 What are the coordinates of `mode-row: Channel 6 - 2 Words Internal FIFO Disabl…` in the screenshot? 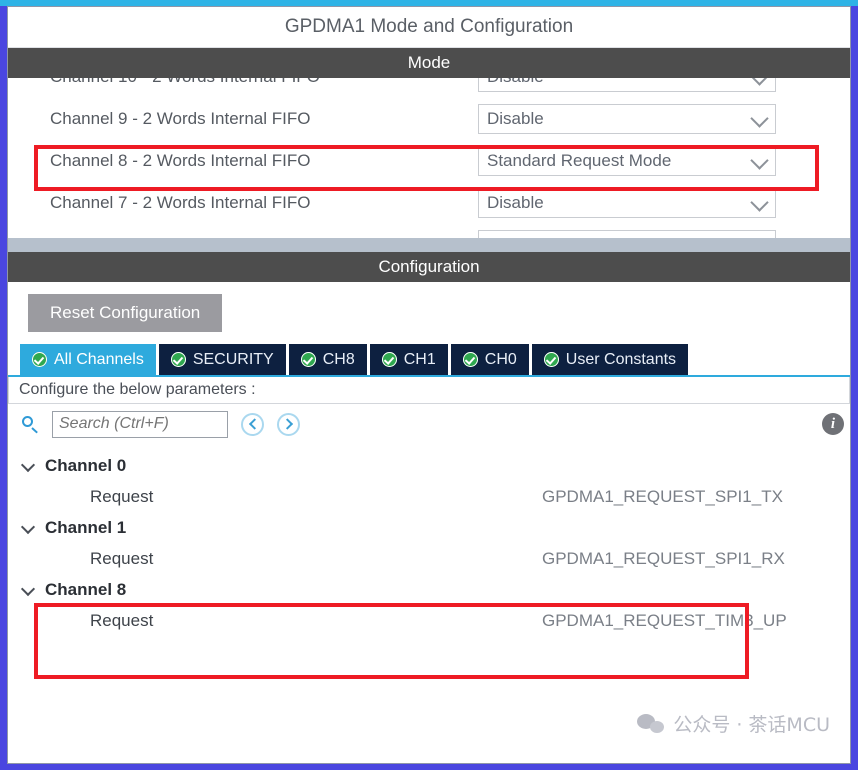 It's located at (429, 231).